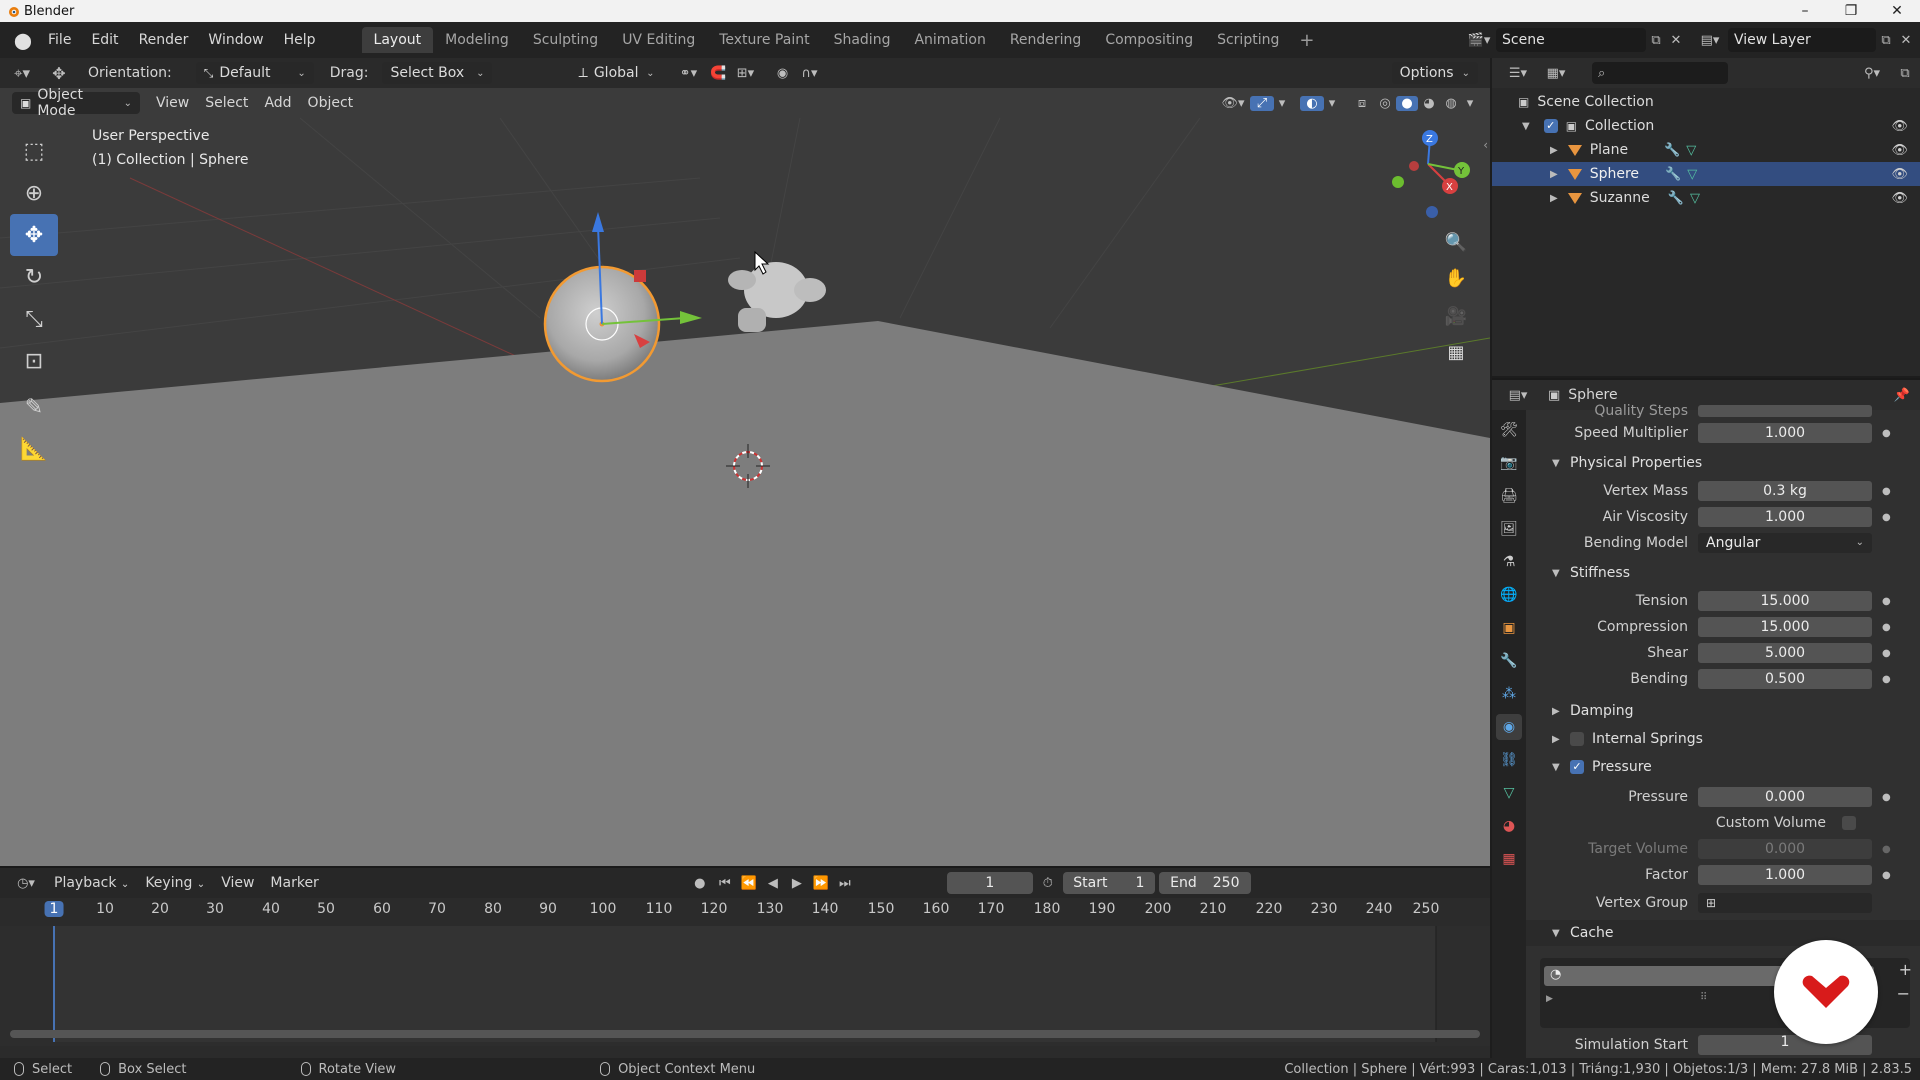  I want to click on blender-menu-icon: ⬤, so click(23, 40).